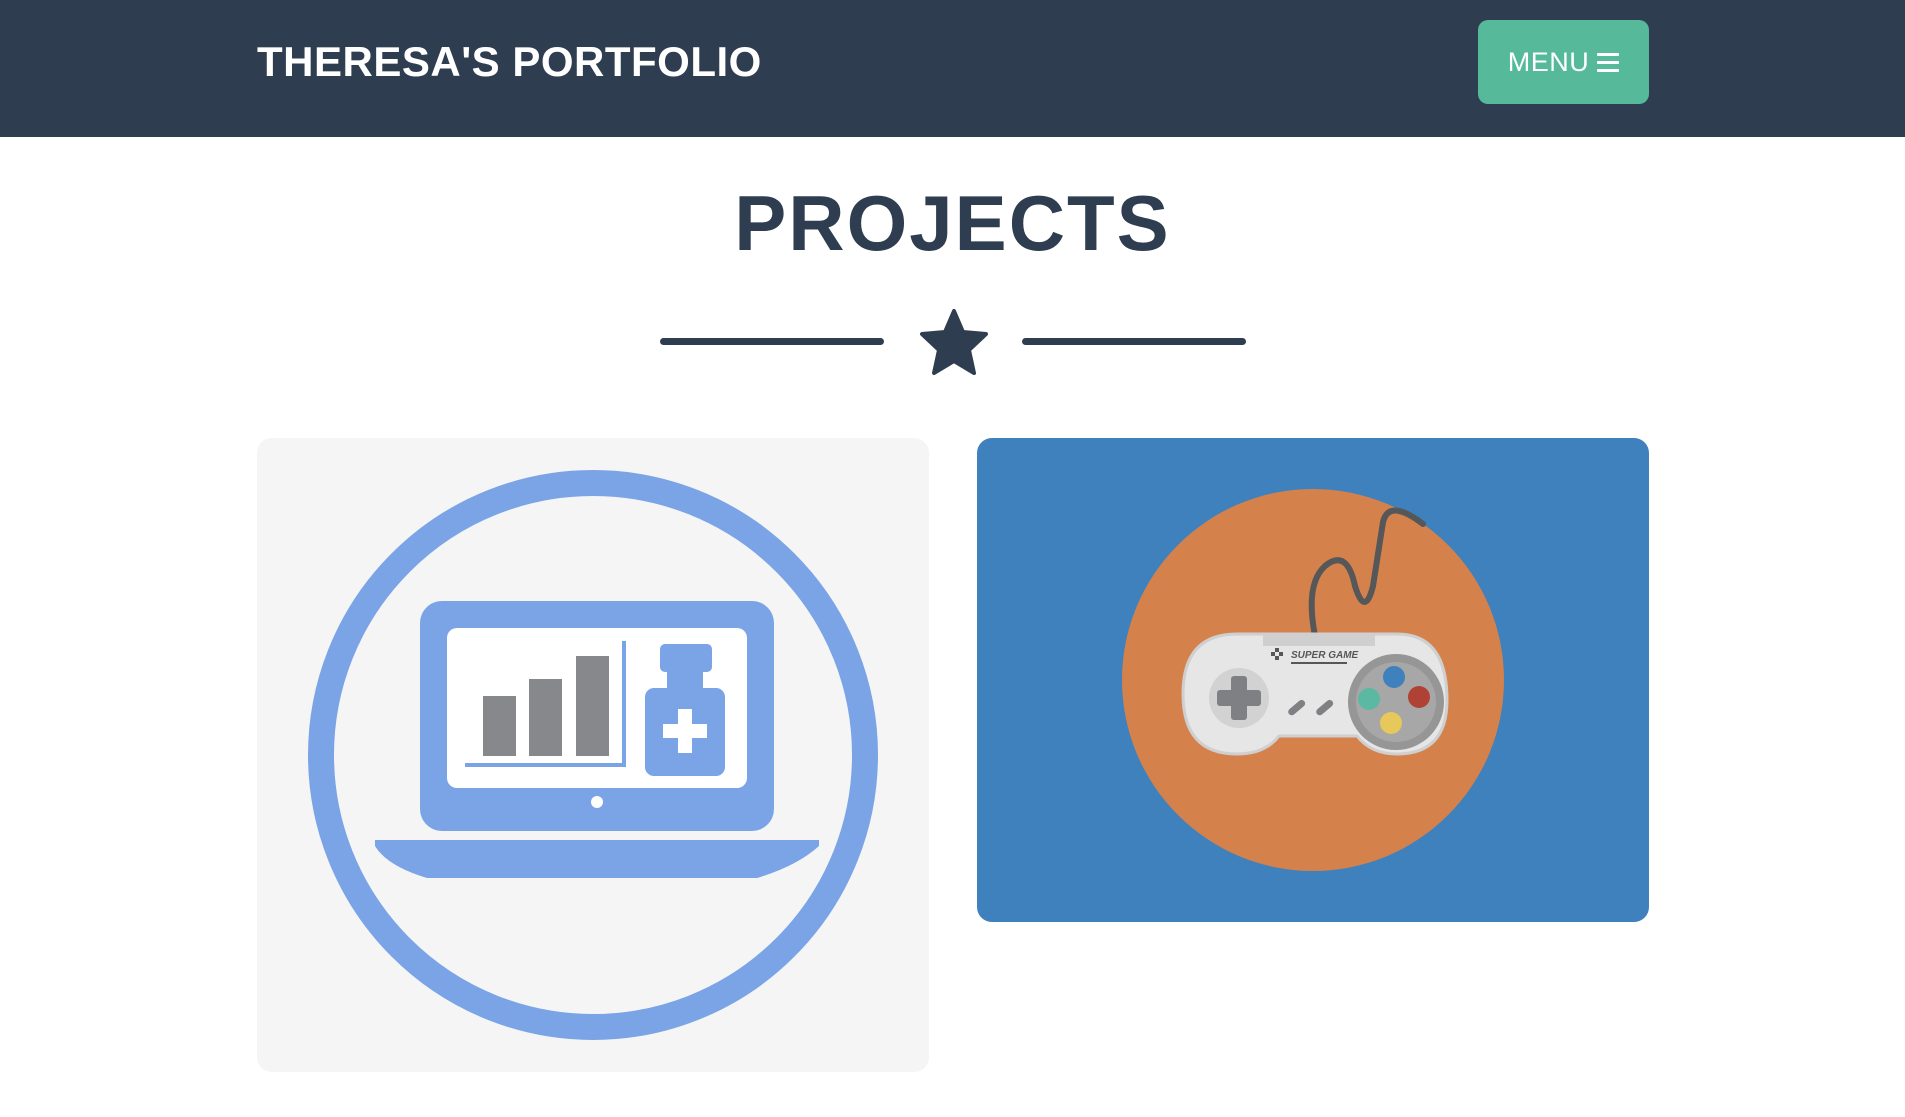 The width and height of the screenshot is (1905, 1117). Describe the element at coordinates (952, 68) in the screenshot. I see `navbar: THERESA'S PORTFOLIO MENU` at that location.